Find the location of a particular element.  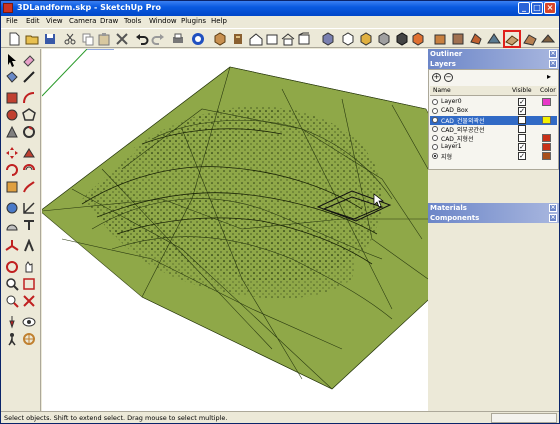

menu-camera: Camera is located at coordinates (82, 21).